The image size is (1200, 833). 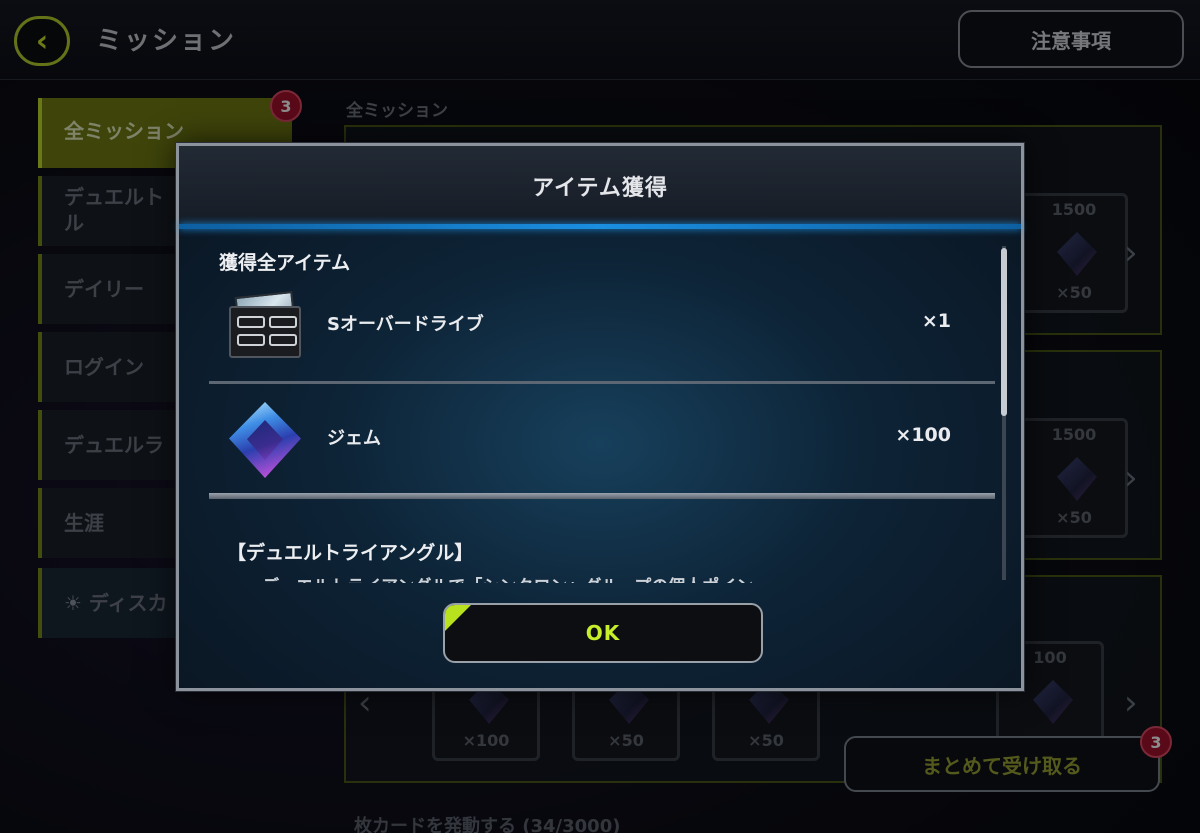 What do you see at coordinates (354, 438) in the screenshot?
I see `item-name: ジェム` at bounding box center [354, 438].